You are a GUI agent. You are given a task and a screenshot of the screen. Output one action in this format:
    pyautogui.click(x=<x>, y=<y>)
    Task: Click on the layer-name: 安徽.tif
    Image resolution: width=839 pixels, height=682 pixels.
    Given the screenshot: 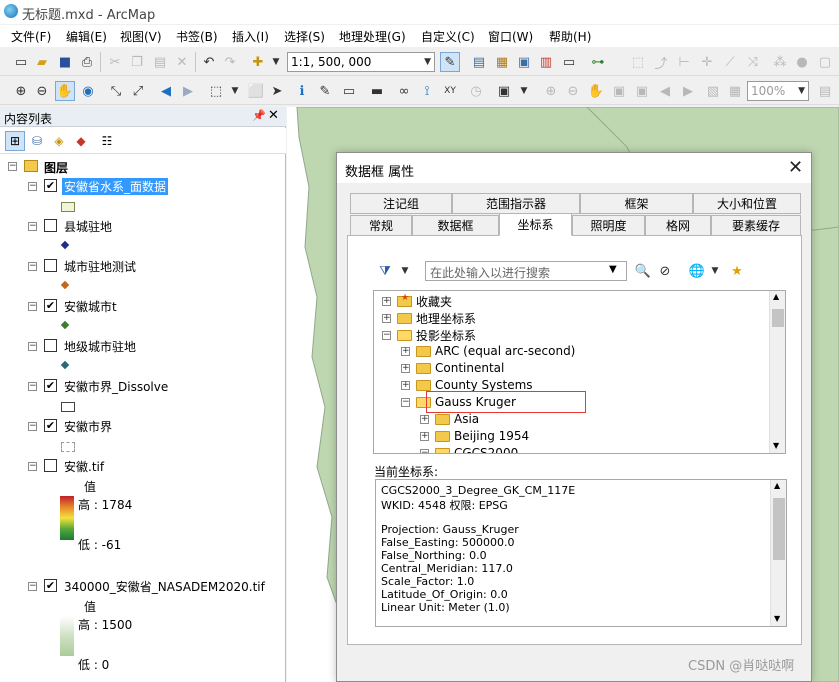 What is the action you would take?
    pyautogui.click(x=84, y=466)
    